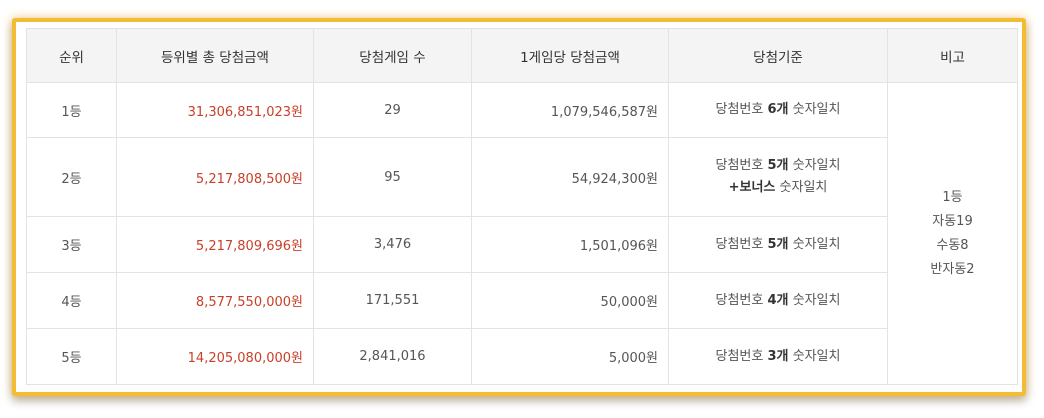 This screenshot has height=418, width=1044. What do you see at coordinates (71, 244) in the screenshot?
I see `rank-cell: 3등` at bounding box center [71, 244].